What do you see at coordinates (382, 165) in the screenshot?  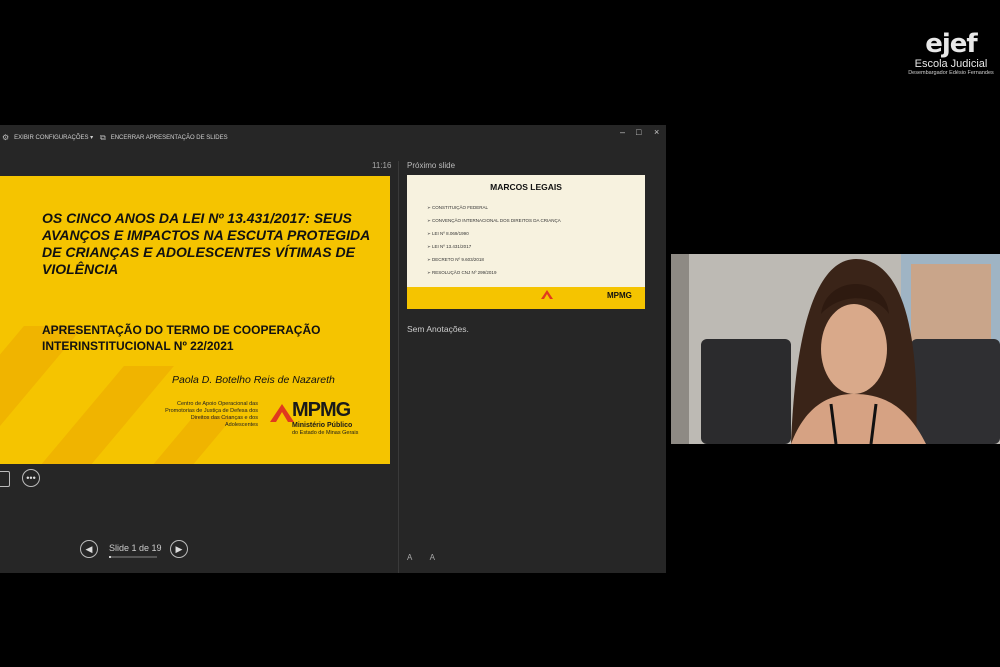 I see `presentation-timer: 11:16` at bounding box center [382, 165].